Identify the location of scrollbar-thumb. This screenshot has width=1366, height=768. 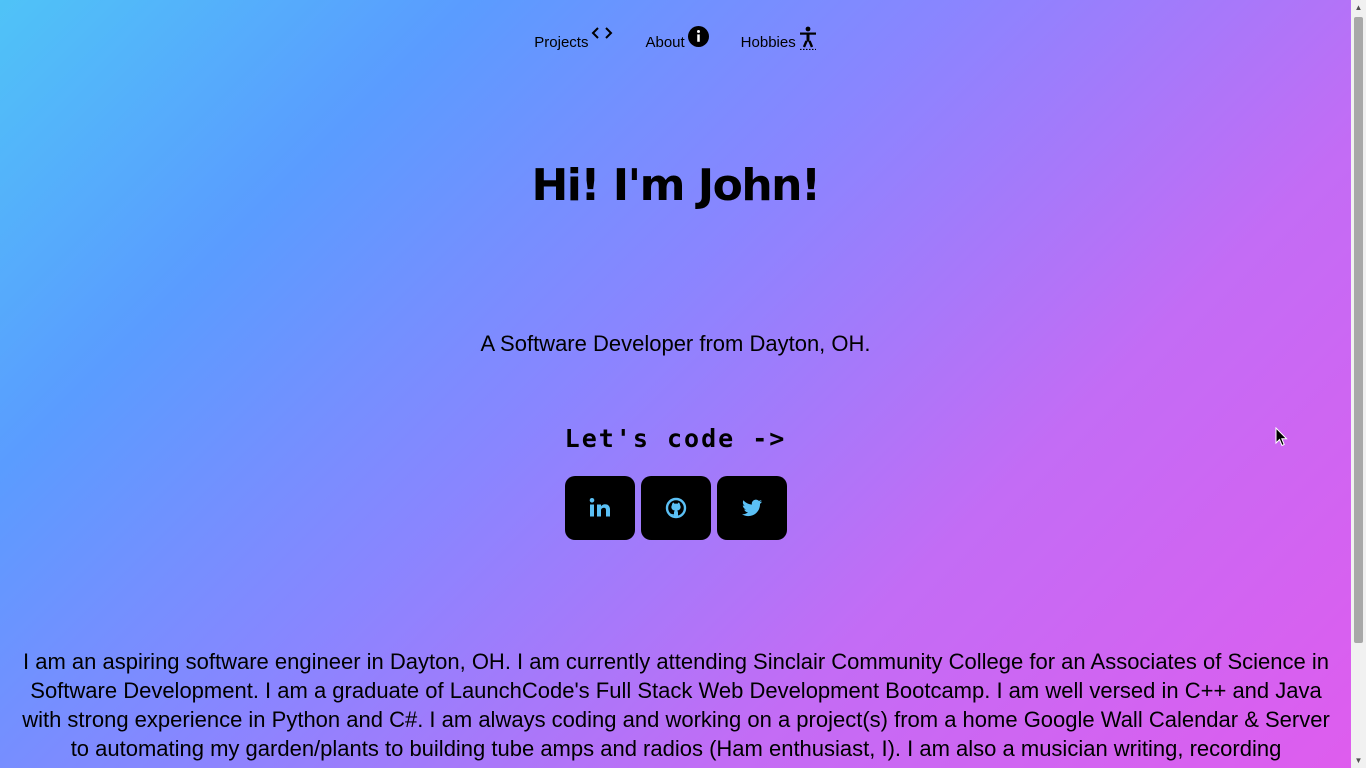
(1358, 330).